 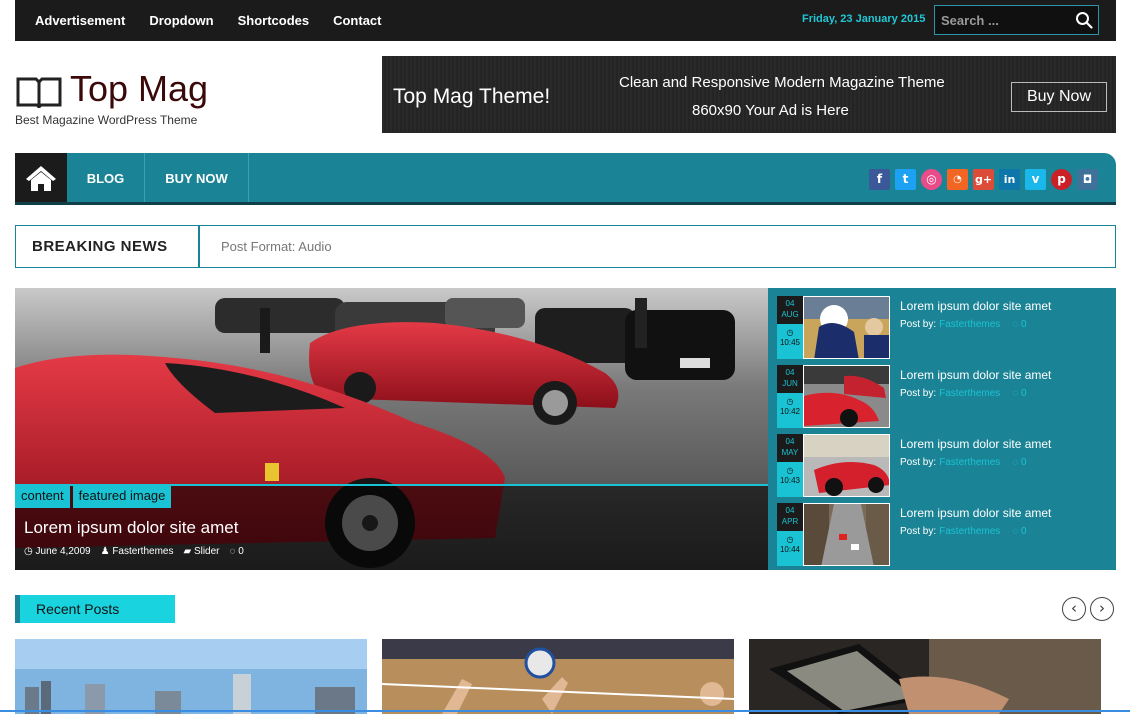 What do you see at coordinates (276, 246) in the screenshot?
I see `breaking-news-item: Post Format: Audio` at bounding box center [276, 246].